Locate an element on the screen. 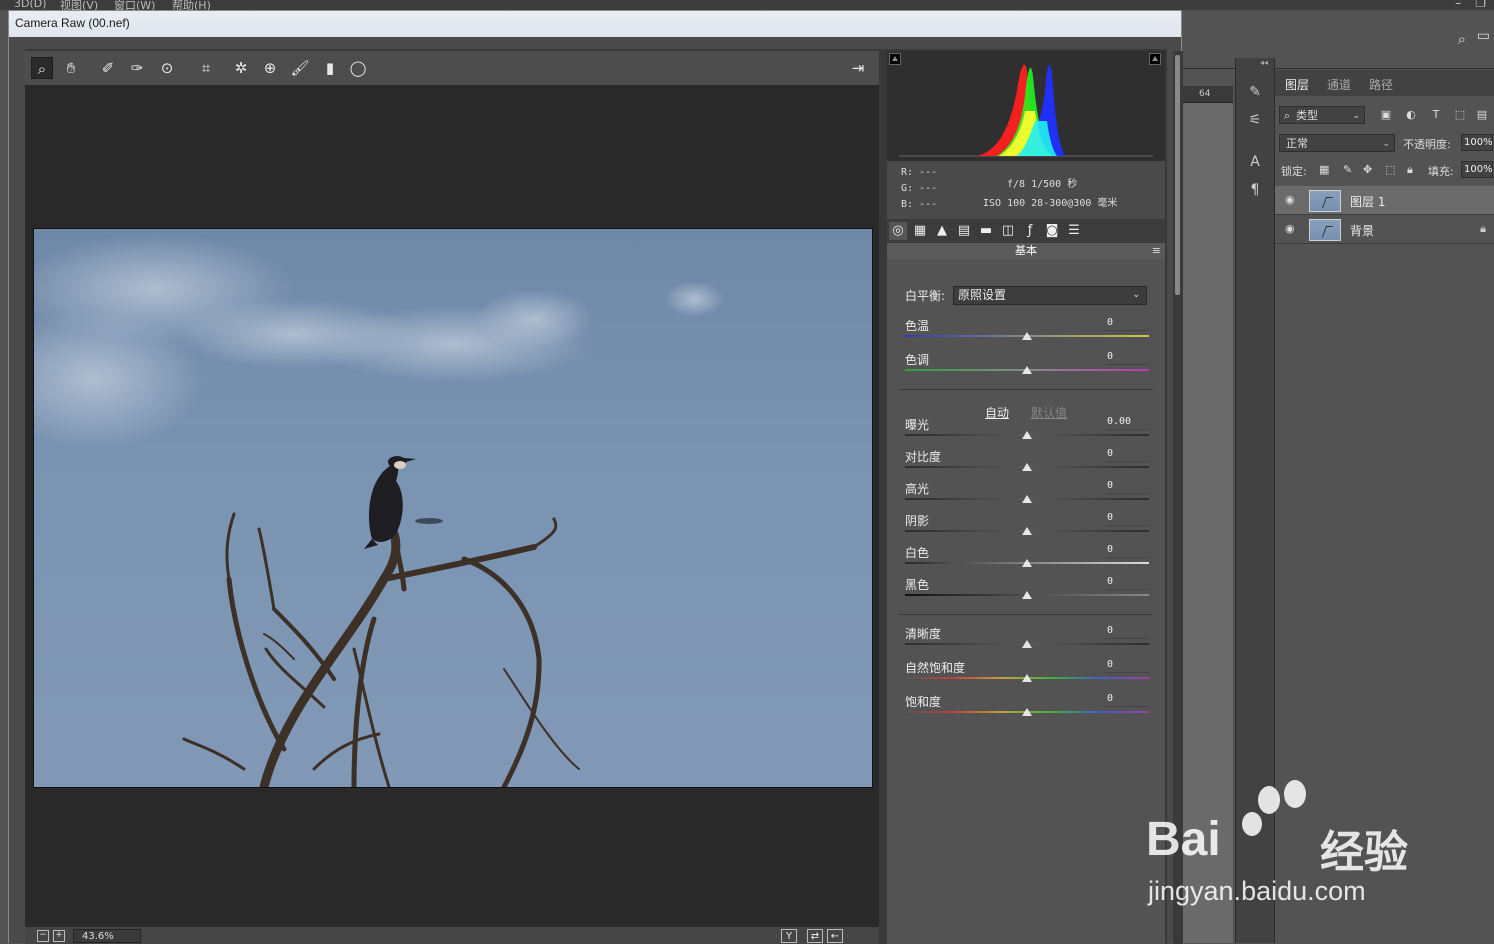 The image size is (1494, 944). before-after-button: Y is located at coordinates (789, 936).